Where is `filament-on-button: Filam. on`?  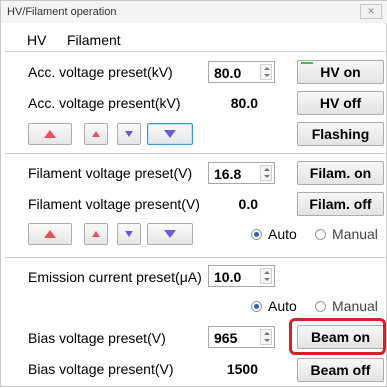 filament-on-button: Filam. on is located at coordinates (340, 173).